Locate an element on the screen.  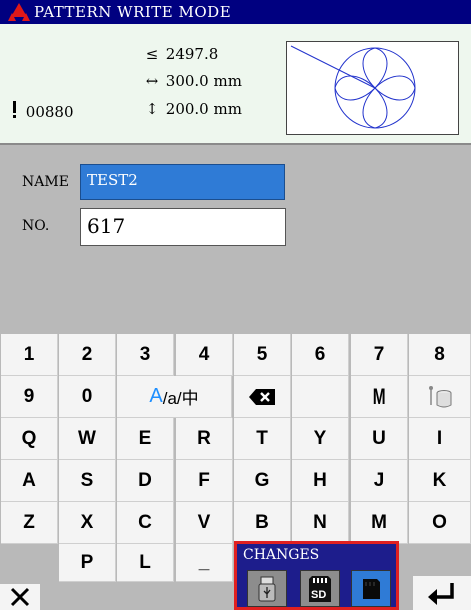
sd-card-button: SD is located at coordinates (320, 588).